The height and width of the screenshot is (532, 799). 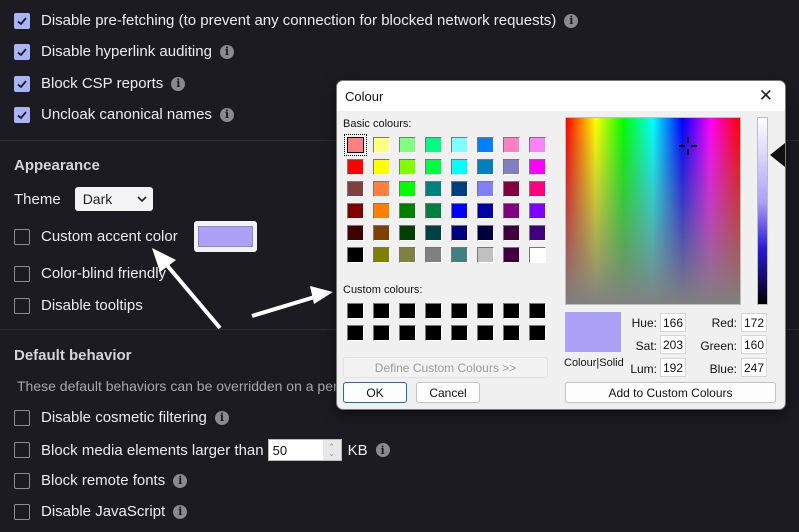 What do you see at coordinates (762, 211) in the screenshot?
I see `luminance-slider` at bounding box center [762, 211].